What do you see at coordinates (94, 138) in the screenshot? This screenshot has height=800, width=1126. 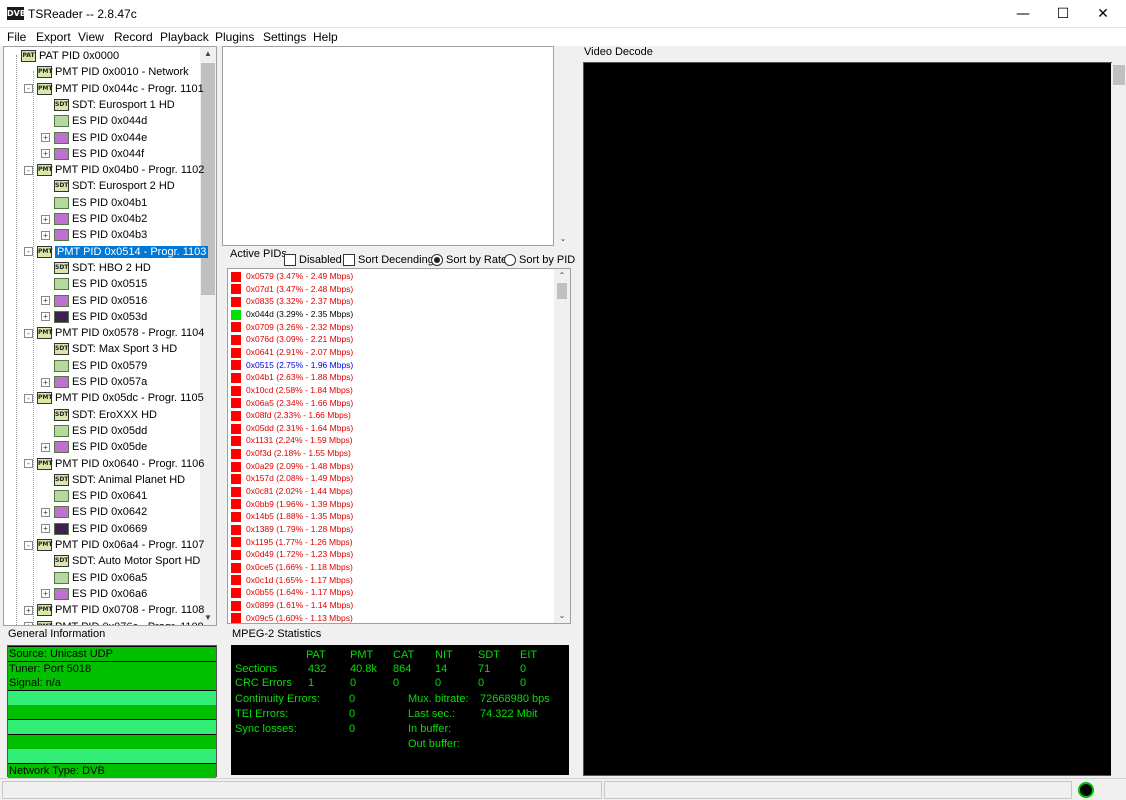 I see `tree-item: + ES PID 0x044e` at bounding box center [94, 138].